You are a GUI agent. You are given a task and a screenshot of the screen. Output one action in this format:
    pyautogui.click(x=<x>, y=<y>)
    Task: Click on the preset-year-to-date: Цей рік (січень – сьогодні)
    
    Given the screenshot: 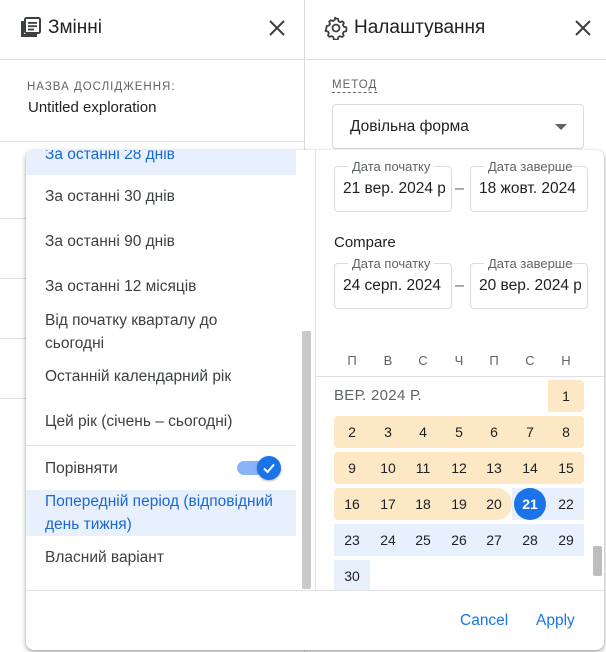 What is the action you would take?
    pyautogui.click(x=161, y=421)
    